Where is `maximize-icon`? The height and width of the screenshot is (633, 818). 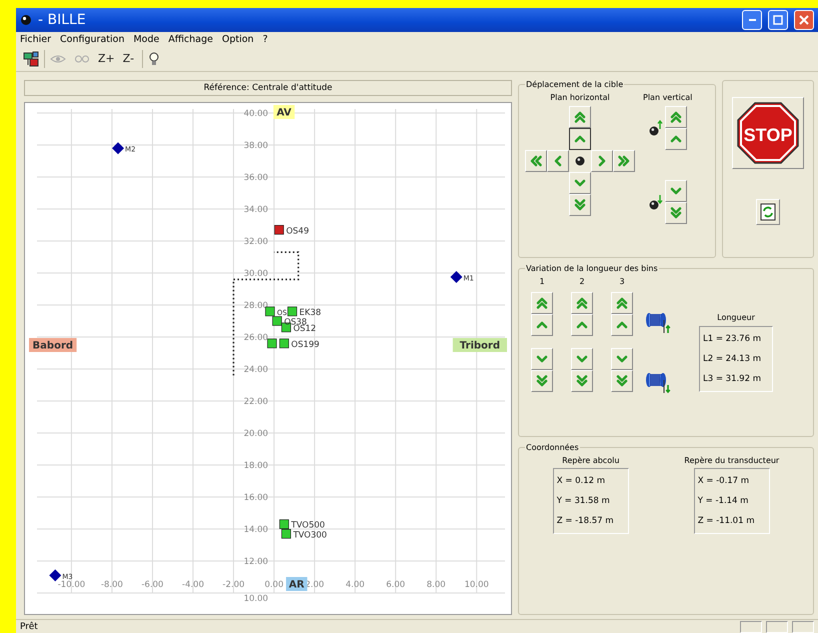
maximize-icon is located at coordinates (778, 20).